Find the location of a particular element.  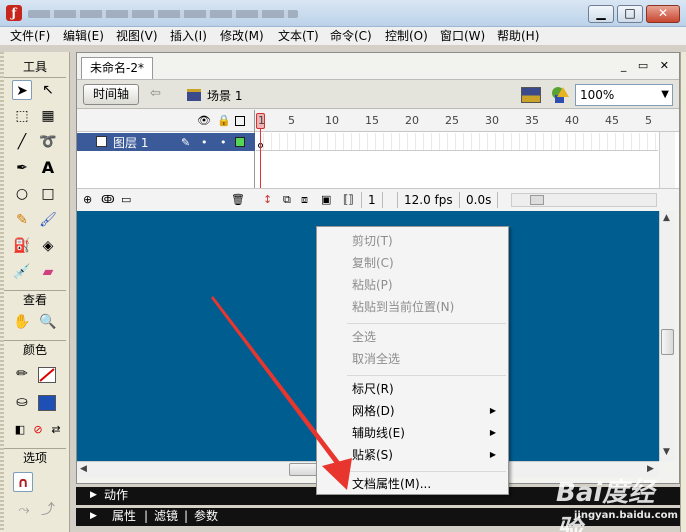

menu-item-copy: 复制(C) is located at coordinates (412, 263).